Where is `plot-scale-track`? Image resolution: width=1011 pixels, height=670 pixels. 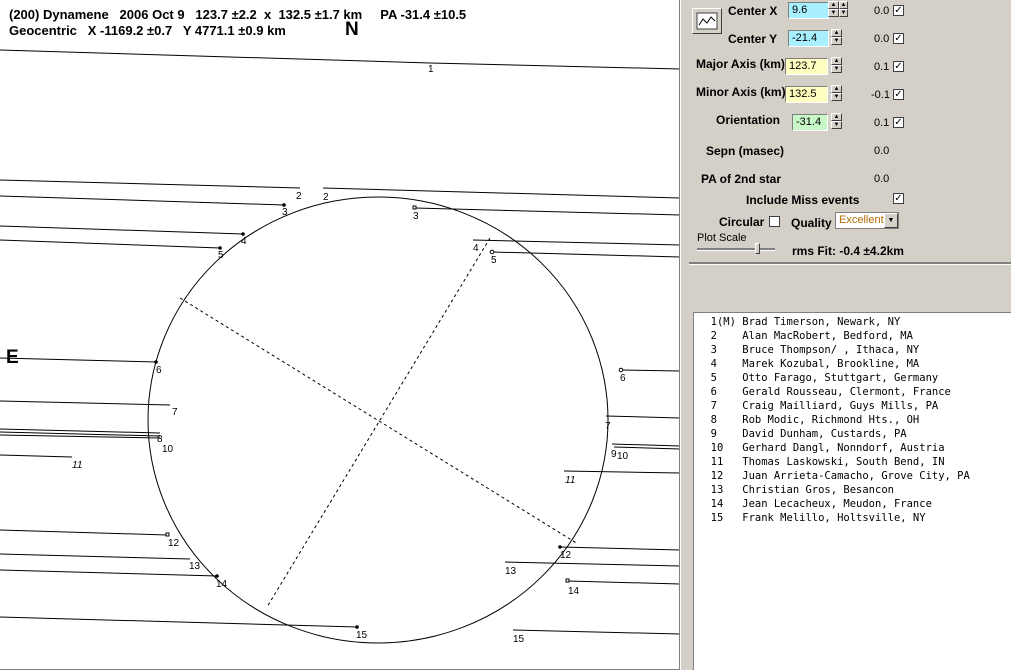
plot-scale-track is located at coordinates (736, 249).